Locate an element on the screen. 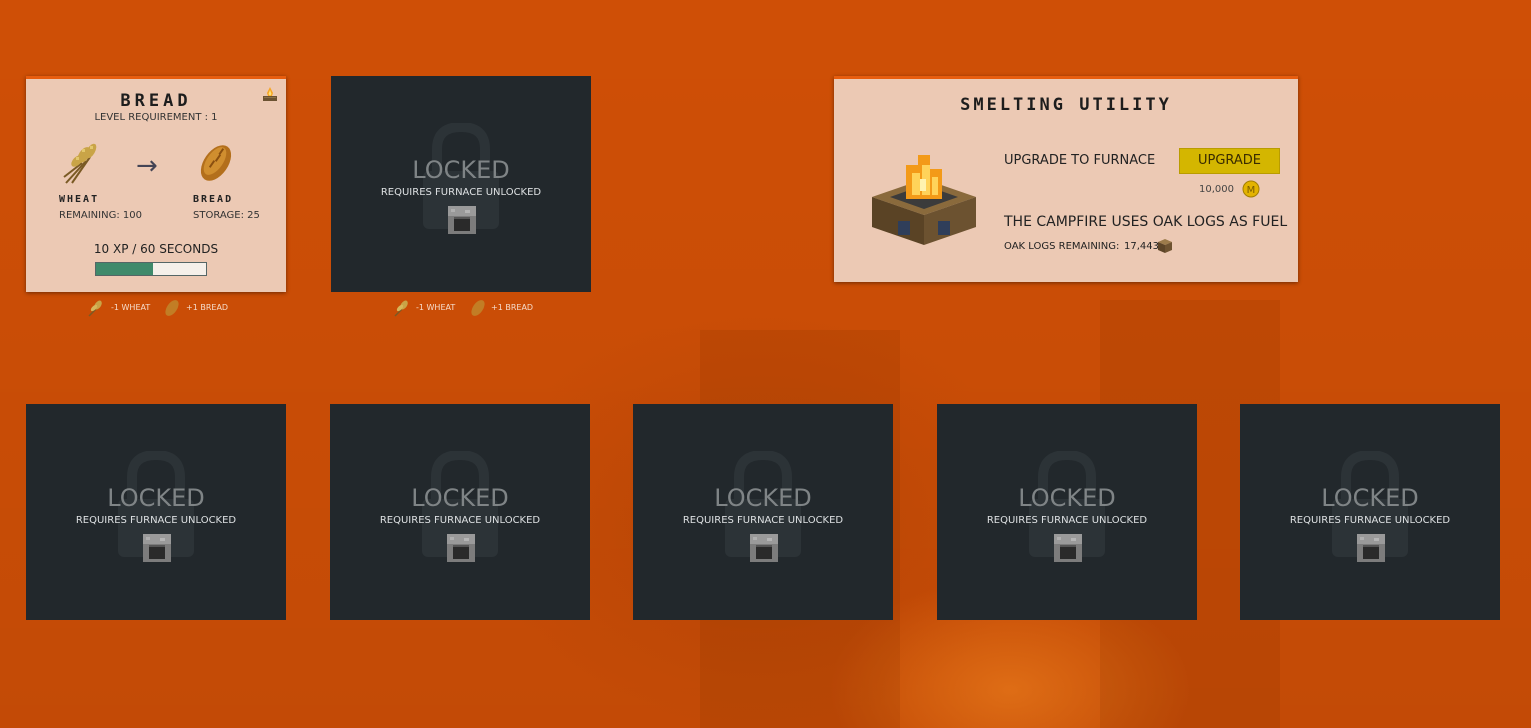  oak-log-icon is located at coordinates (1165, 246).